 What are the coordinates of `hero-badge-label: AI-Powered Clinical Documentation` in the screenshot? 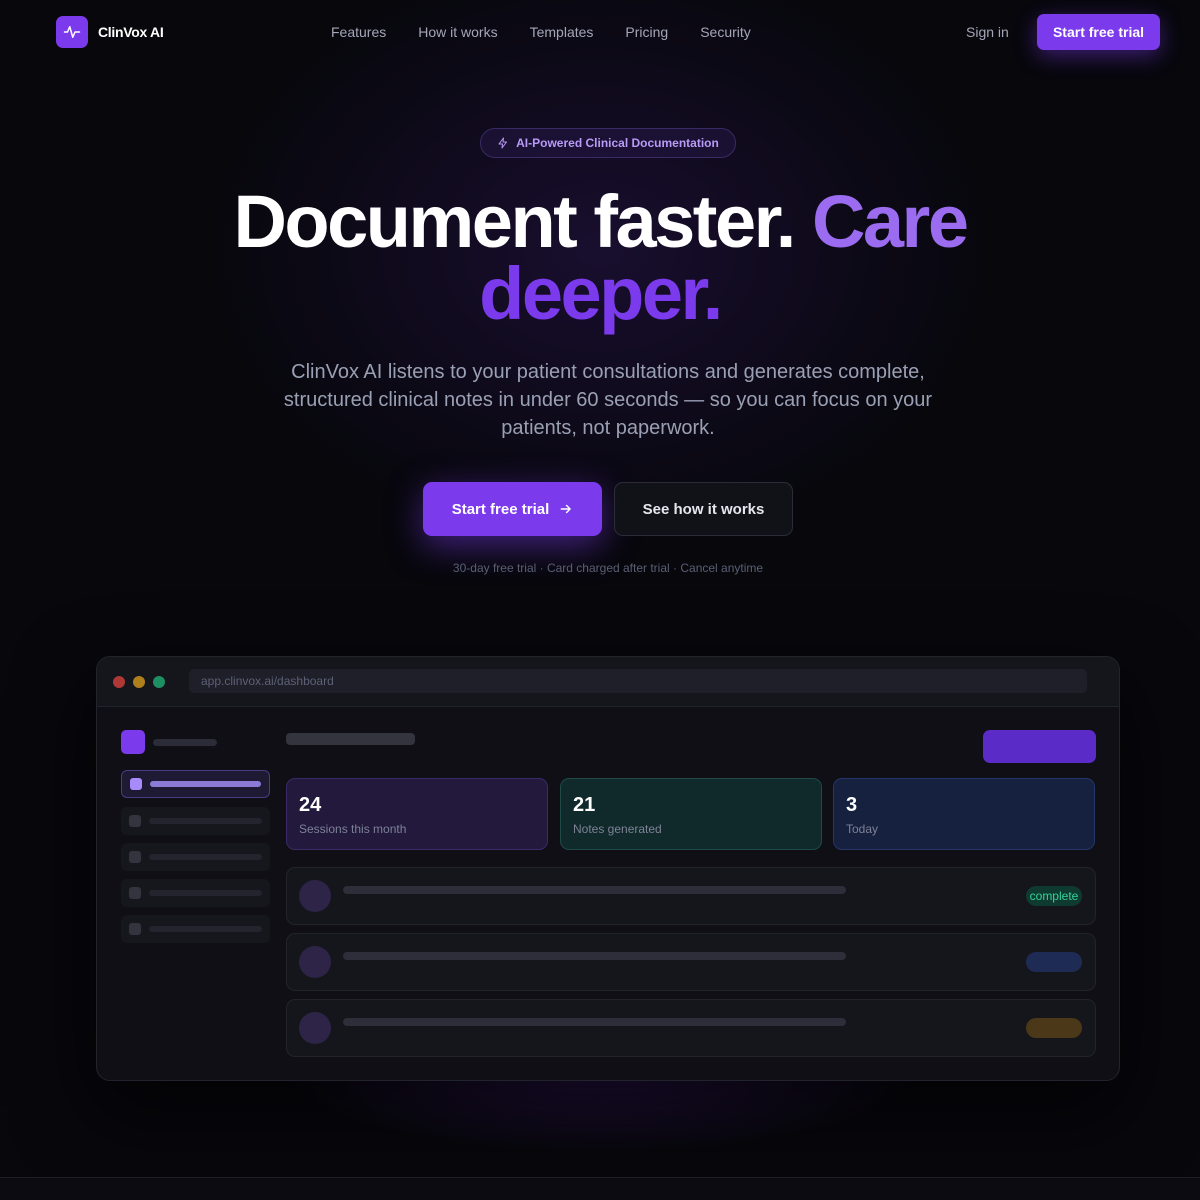 It's located at (617, 143).